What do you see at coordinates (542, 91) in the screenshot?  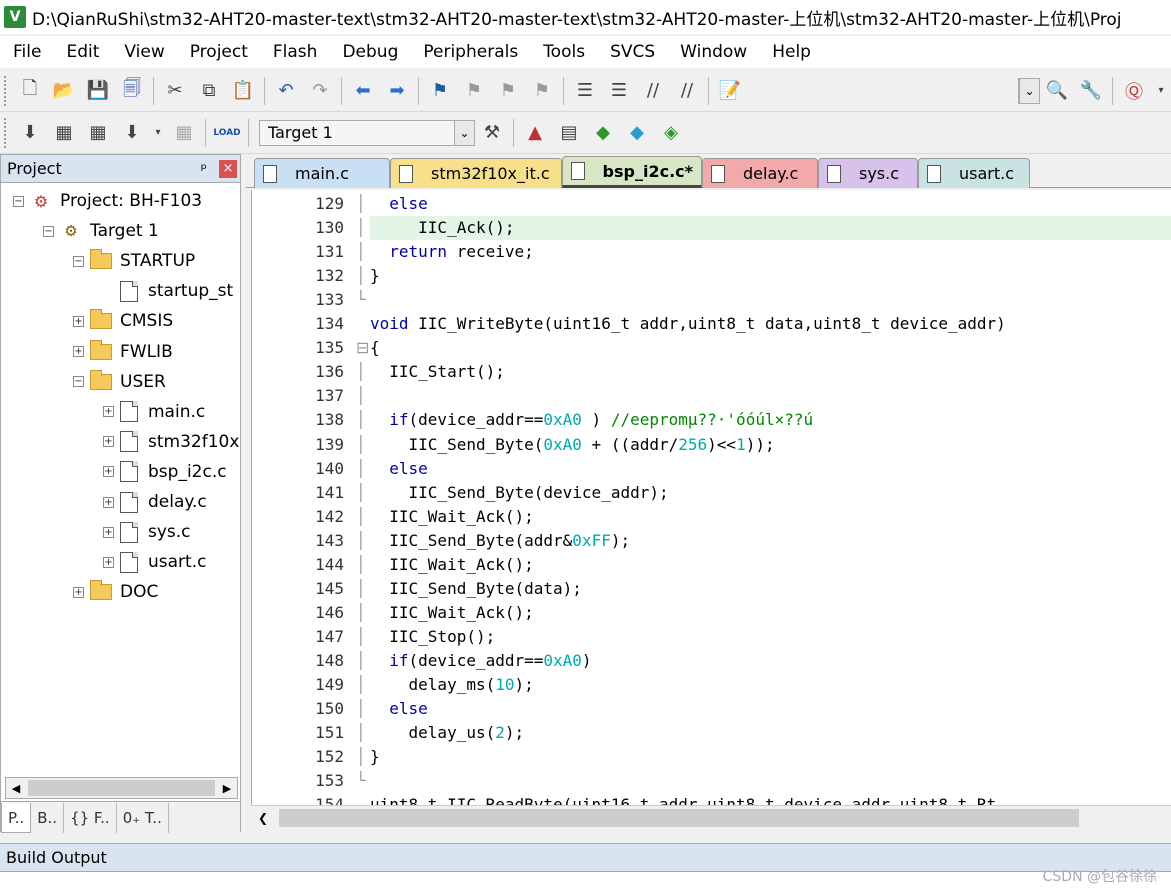 I see `clear-bookmarks-icon: ⚑` at bounding box center [542, 91].